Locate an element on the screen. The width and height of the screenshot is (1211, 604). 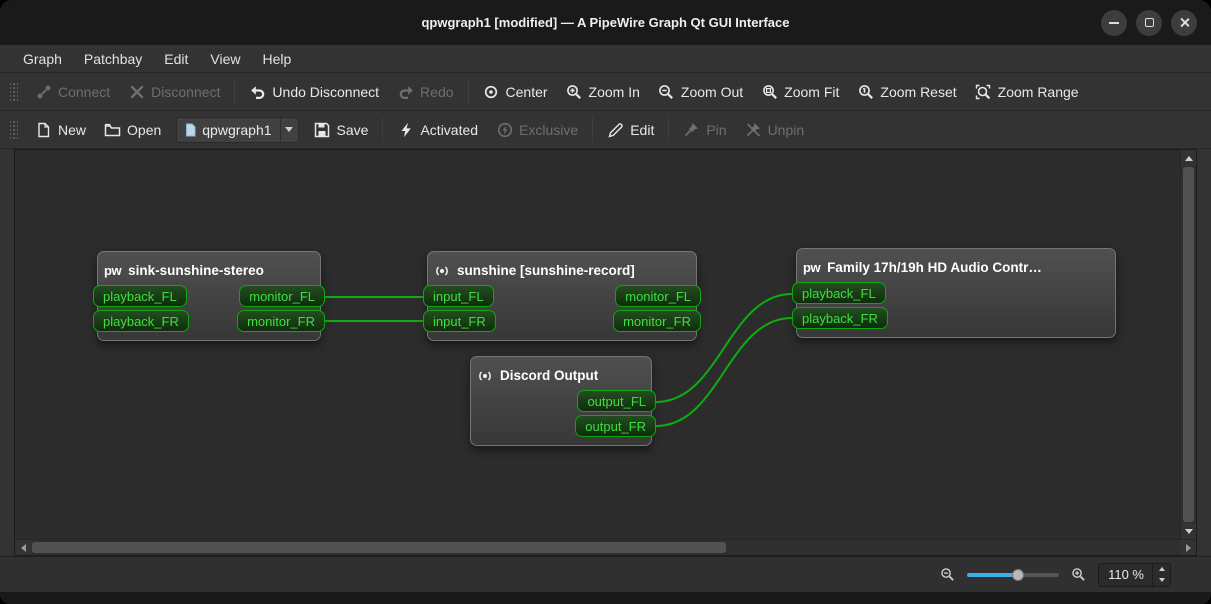
zoom-slider-fill is located at coordinates (992, 574).